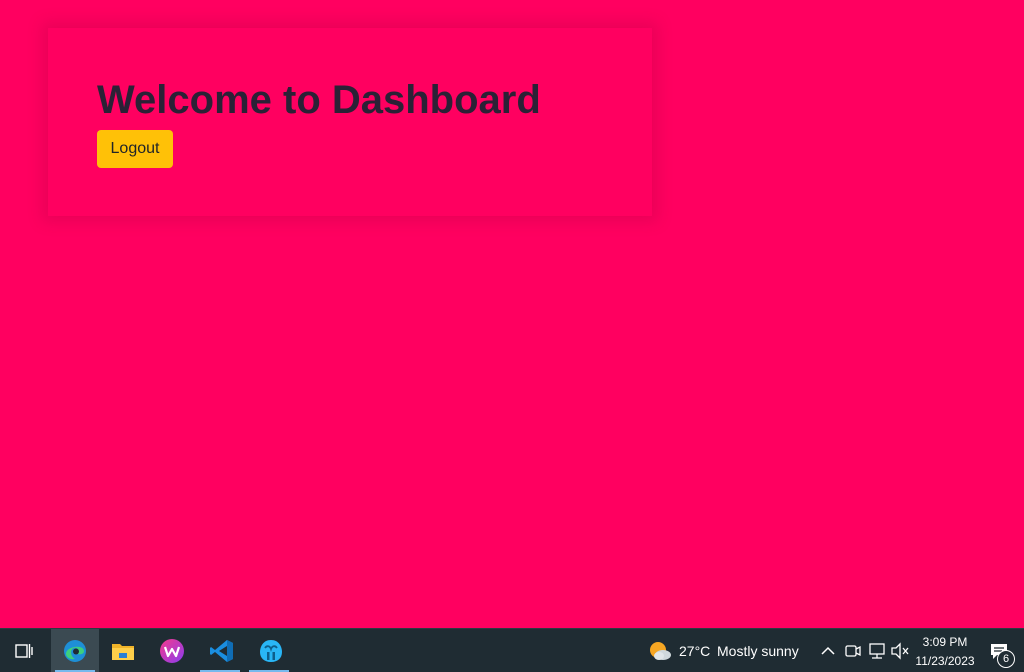 The image size is (1024, 672). I want to click on notification-center-button: 6, so click(1002, 652).